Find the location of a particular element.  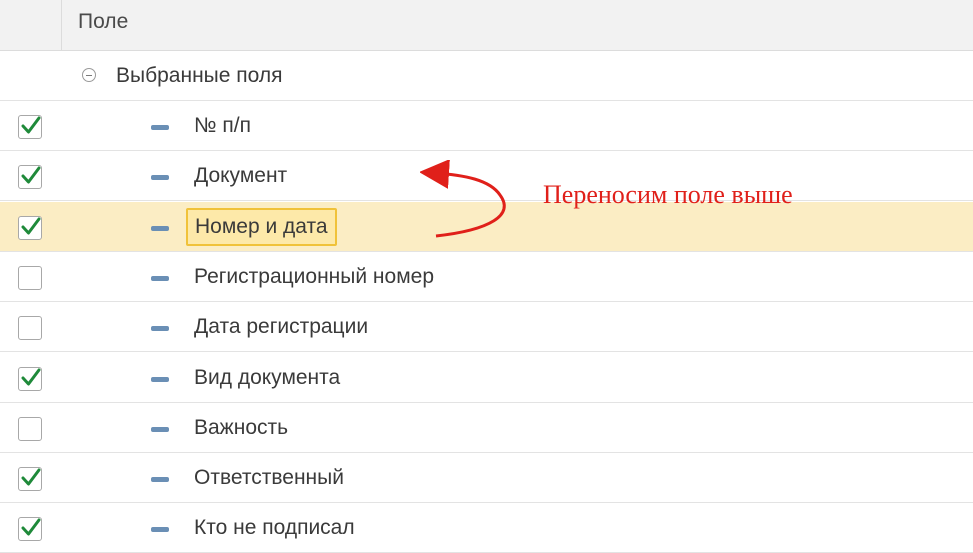

field-label: Ответственный is located at coordinates (269, 478).